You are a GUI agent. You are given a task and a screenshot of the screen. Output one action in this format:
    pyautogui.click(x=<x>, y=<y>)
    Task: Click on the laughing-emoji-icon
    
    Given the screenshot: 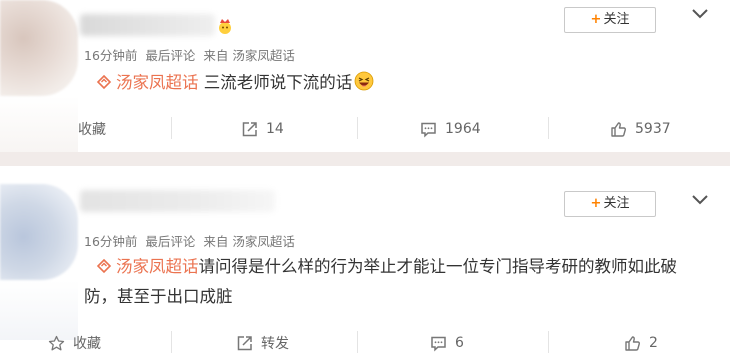 What is the action you would take?
    pyautogui.click(x=364, y=81)
    